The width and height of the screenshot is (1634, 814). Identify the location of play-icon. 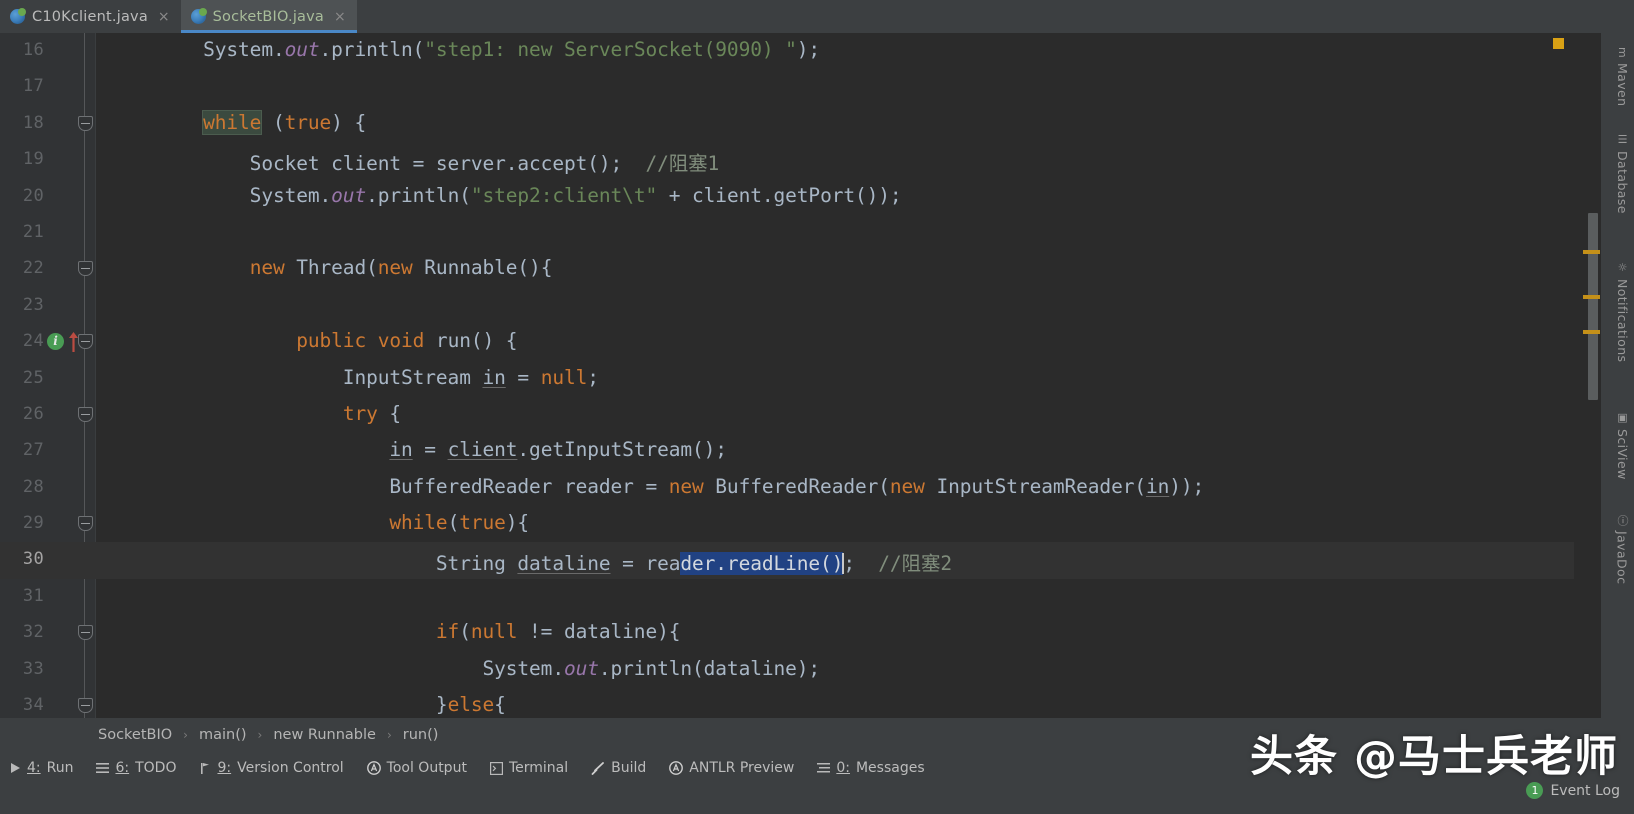
(15, 768).